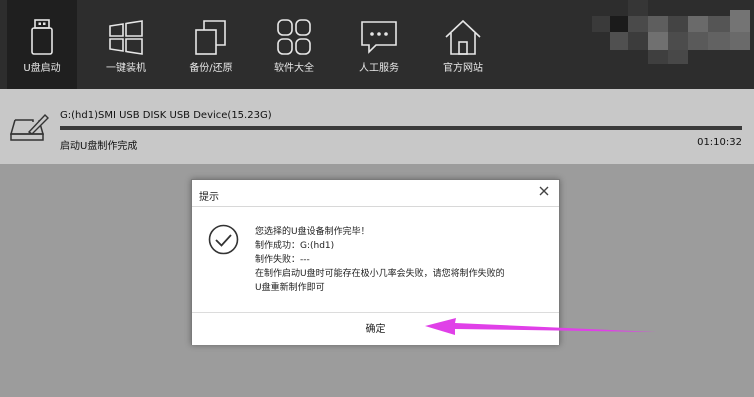 The width and height of the screenshot is (754, 397). Describe the element at coordinates (295, 246) in the screenshot. I see `message-line: 制作成功：G:(hd1)` at that location.